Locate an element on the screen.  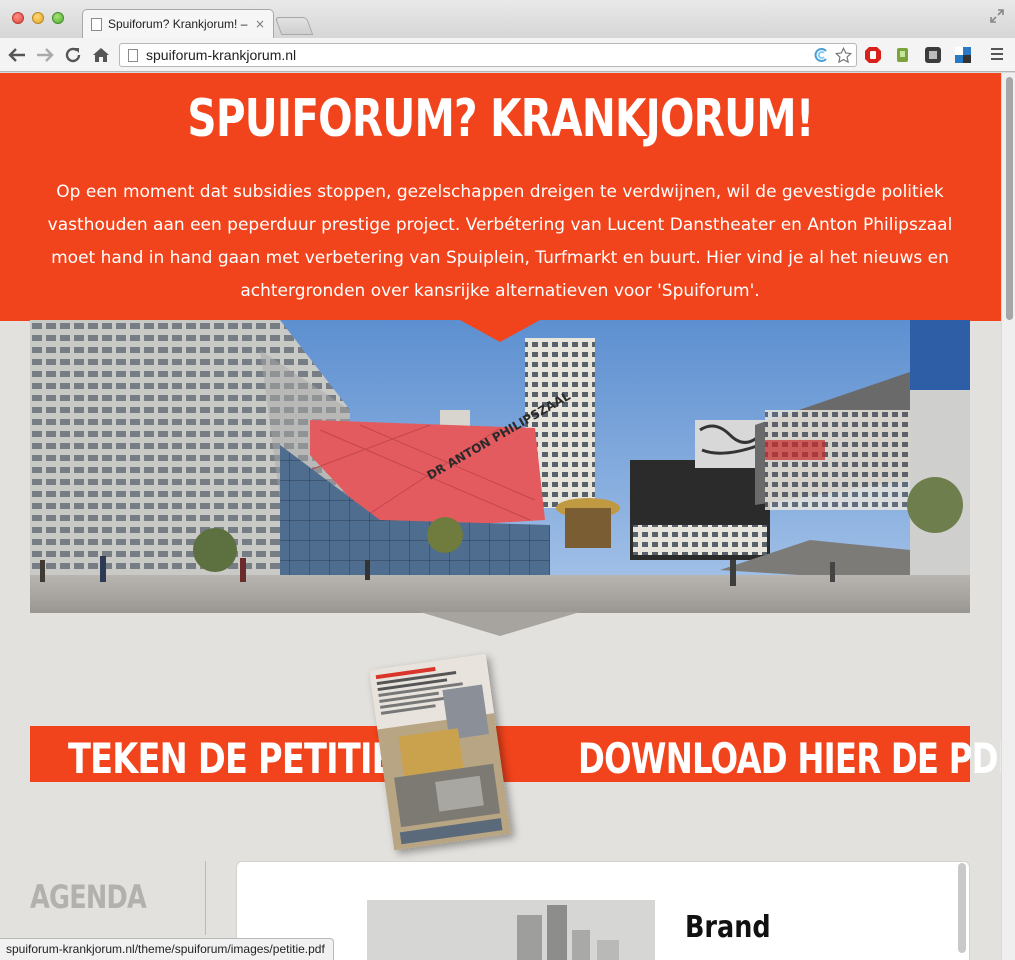
agenda-scrollbar is located at coordinates (962, 908).